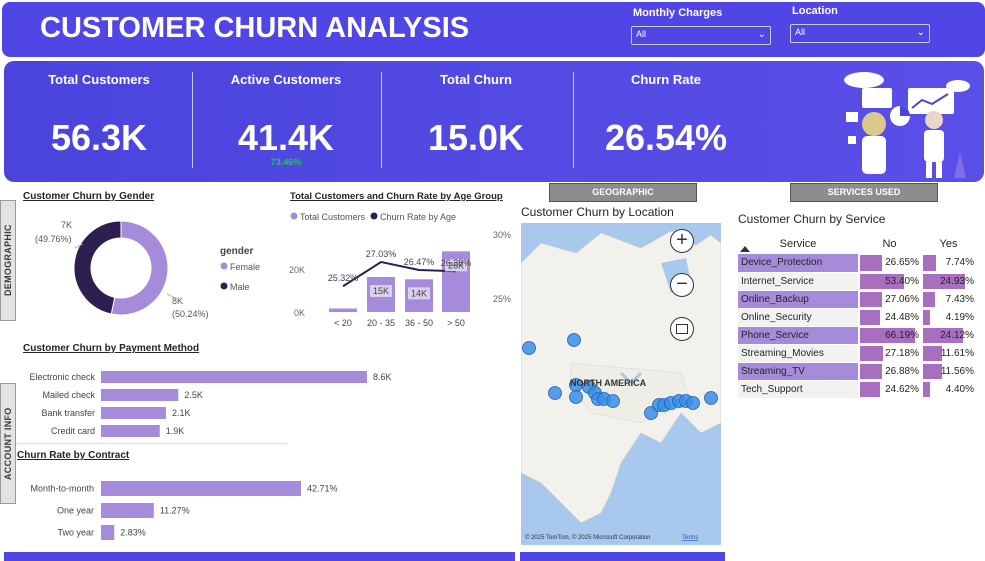 The height and width of the screenshot is (561, 985). I want to click on table-row: Online_Security 24.48% 4.19%, so click(857, 317).